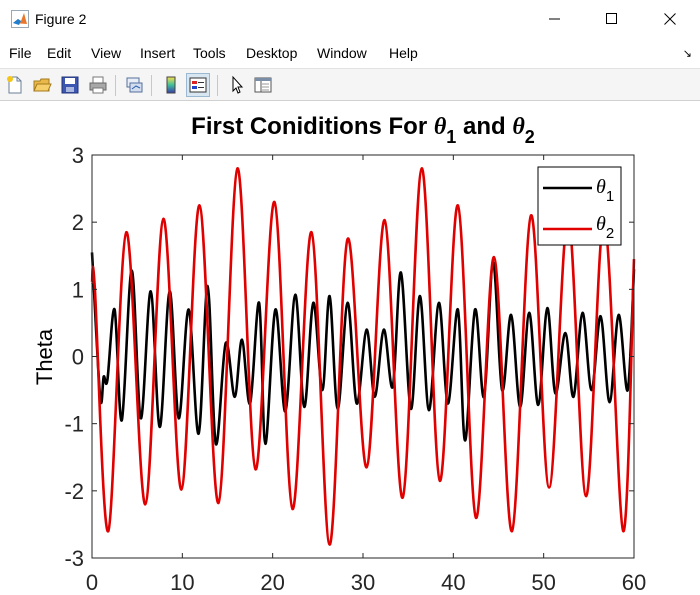  What do you see at coordinates (74, 491) in the screenshot?
I see `y-tick-label: -2` at bounding box center [74, 491].